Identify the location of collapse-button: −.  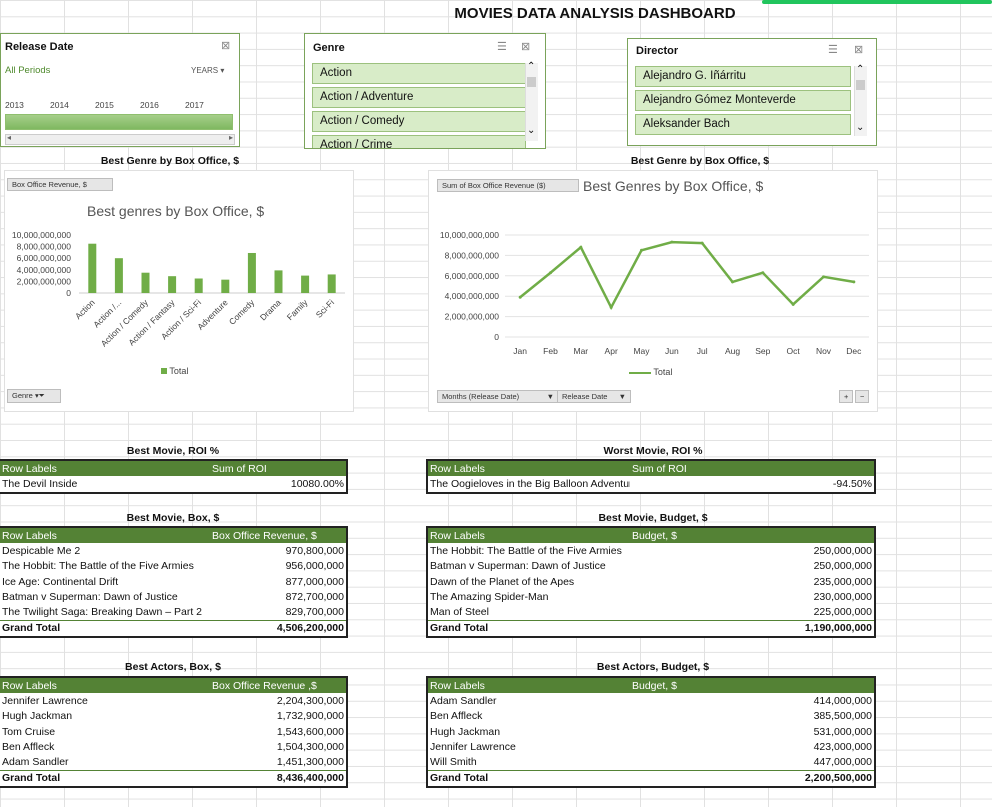
(862, 396).